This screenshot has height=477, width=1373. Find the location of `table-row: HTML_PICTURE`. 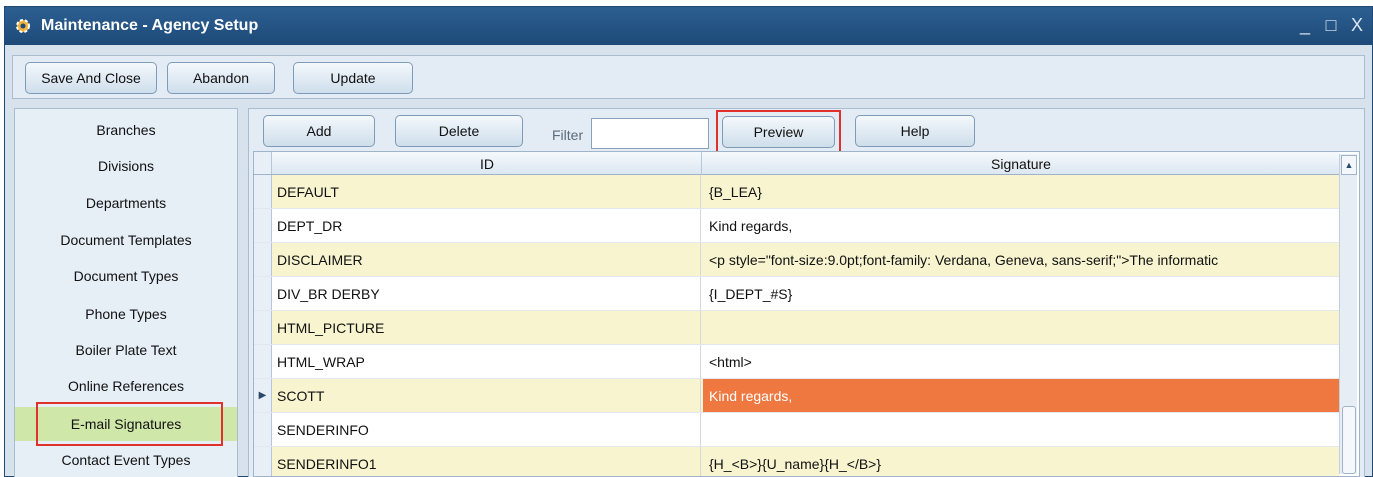

table-row: HTML_PICTURE is located at coordinates (796, 328).